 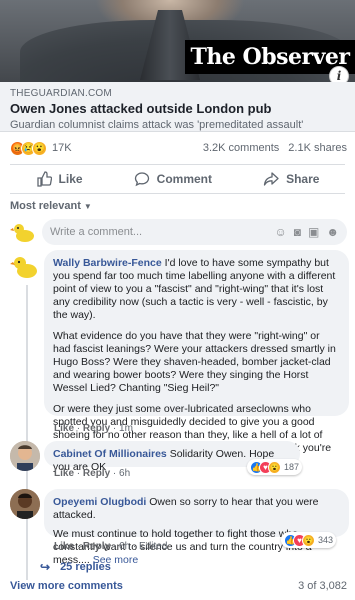 I want to click on thread-line, so click(x=27, y=432).